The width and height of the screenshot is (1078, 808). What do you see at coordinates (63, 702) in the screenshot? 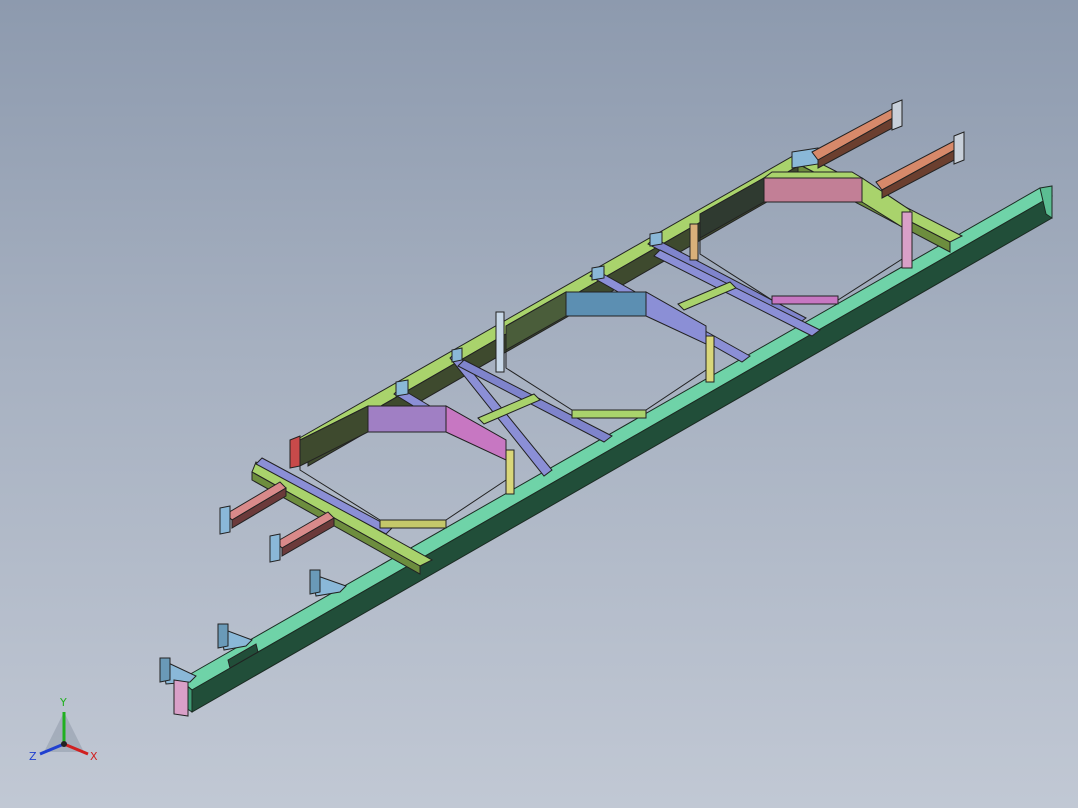
I see `y-axis-label: Y` at bounding box center [63, 702].